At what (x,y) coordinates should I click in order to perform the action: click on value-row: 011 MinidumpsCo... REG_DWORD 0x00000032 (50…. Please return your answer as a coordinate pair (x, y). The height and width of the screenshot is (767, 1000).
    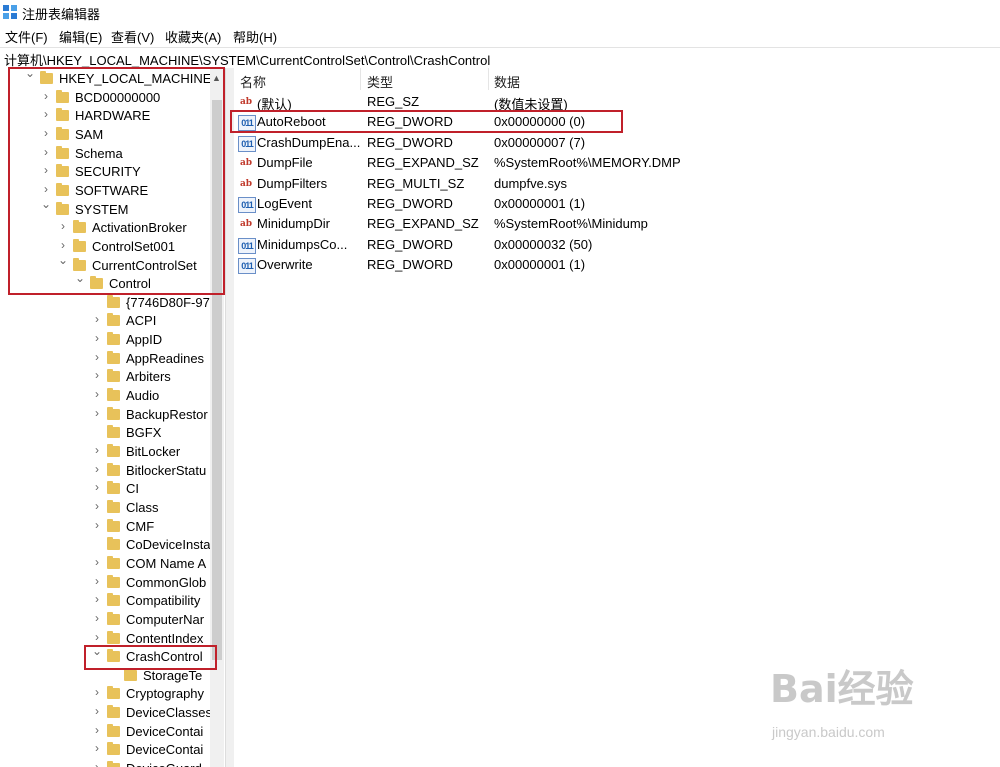
    Looking at the image, I should click on (617, 245).